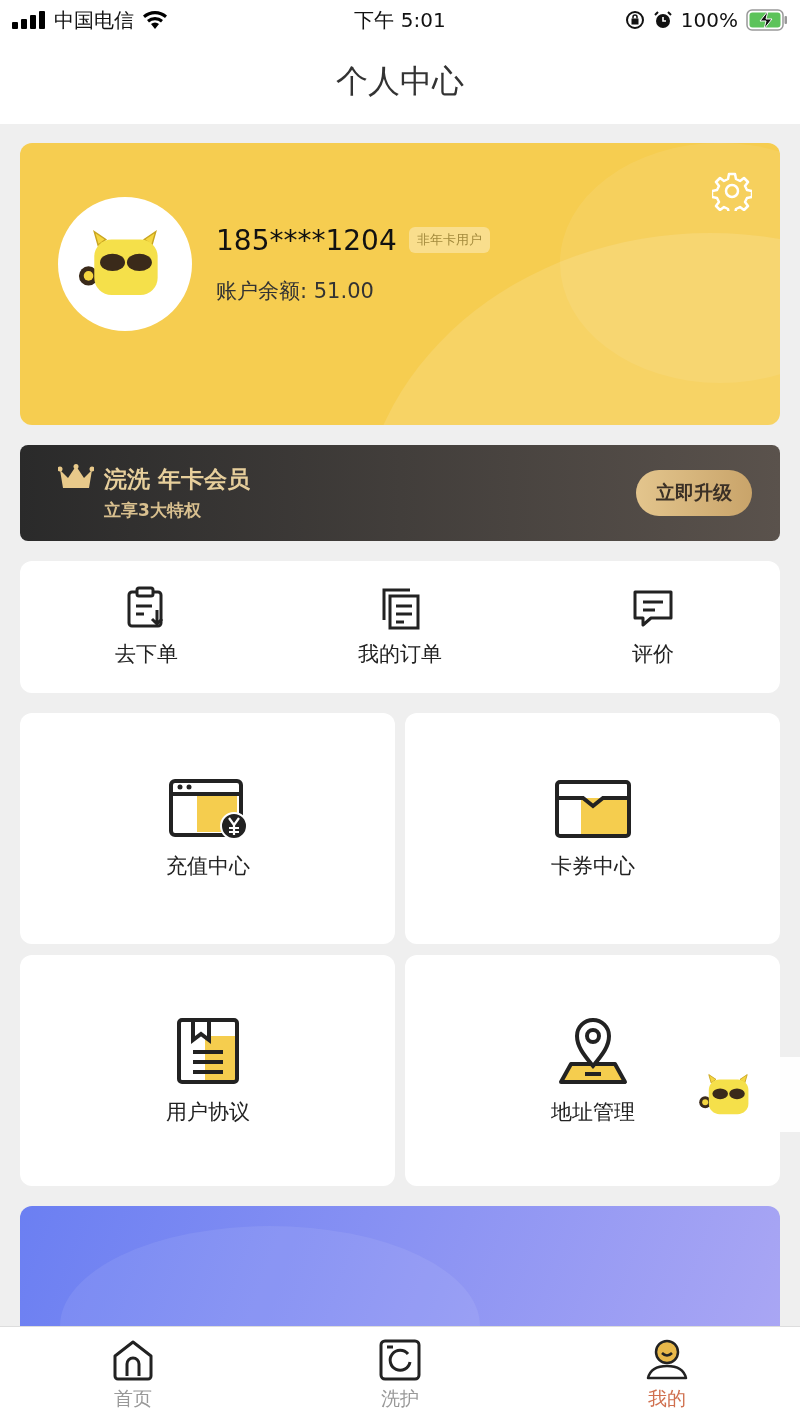 The height and width of the screenshot is (1422, 800). What do you see at coordinates (94, 20) in the screenshot?
I see `carrier-name: 中国电信` at bounding box center [94, 20].